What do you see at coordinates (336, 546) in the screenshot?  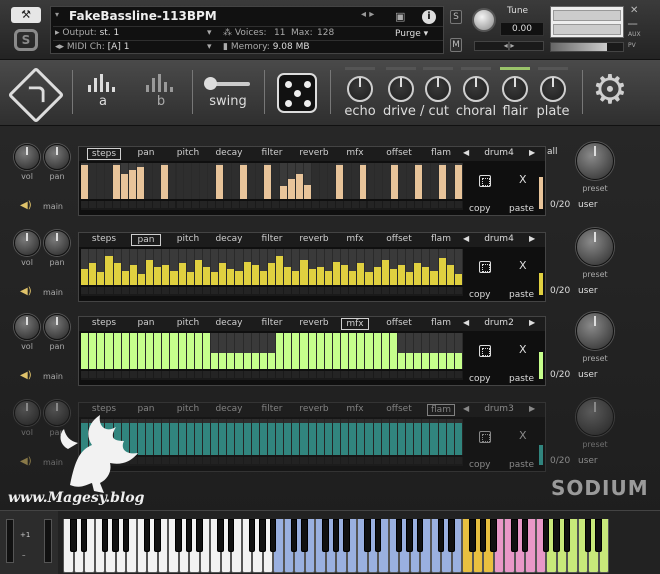 I see `keyboard-keys` at bounding box center [336, 546].